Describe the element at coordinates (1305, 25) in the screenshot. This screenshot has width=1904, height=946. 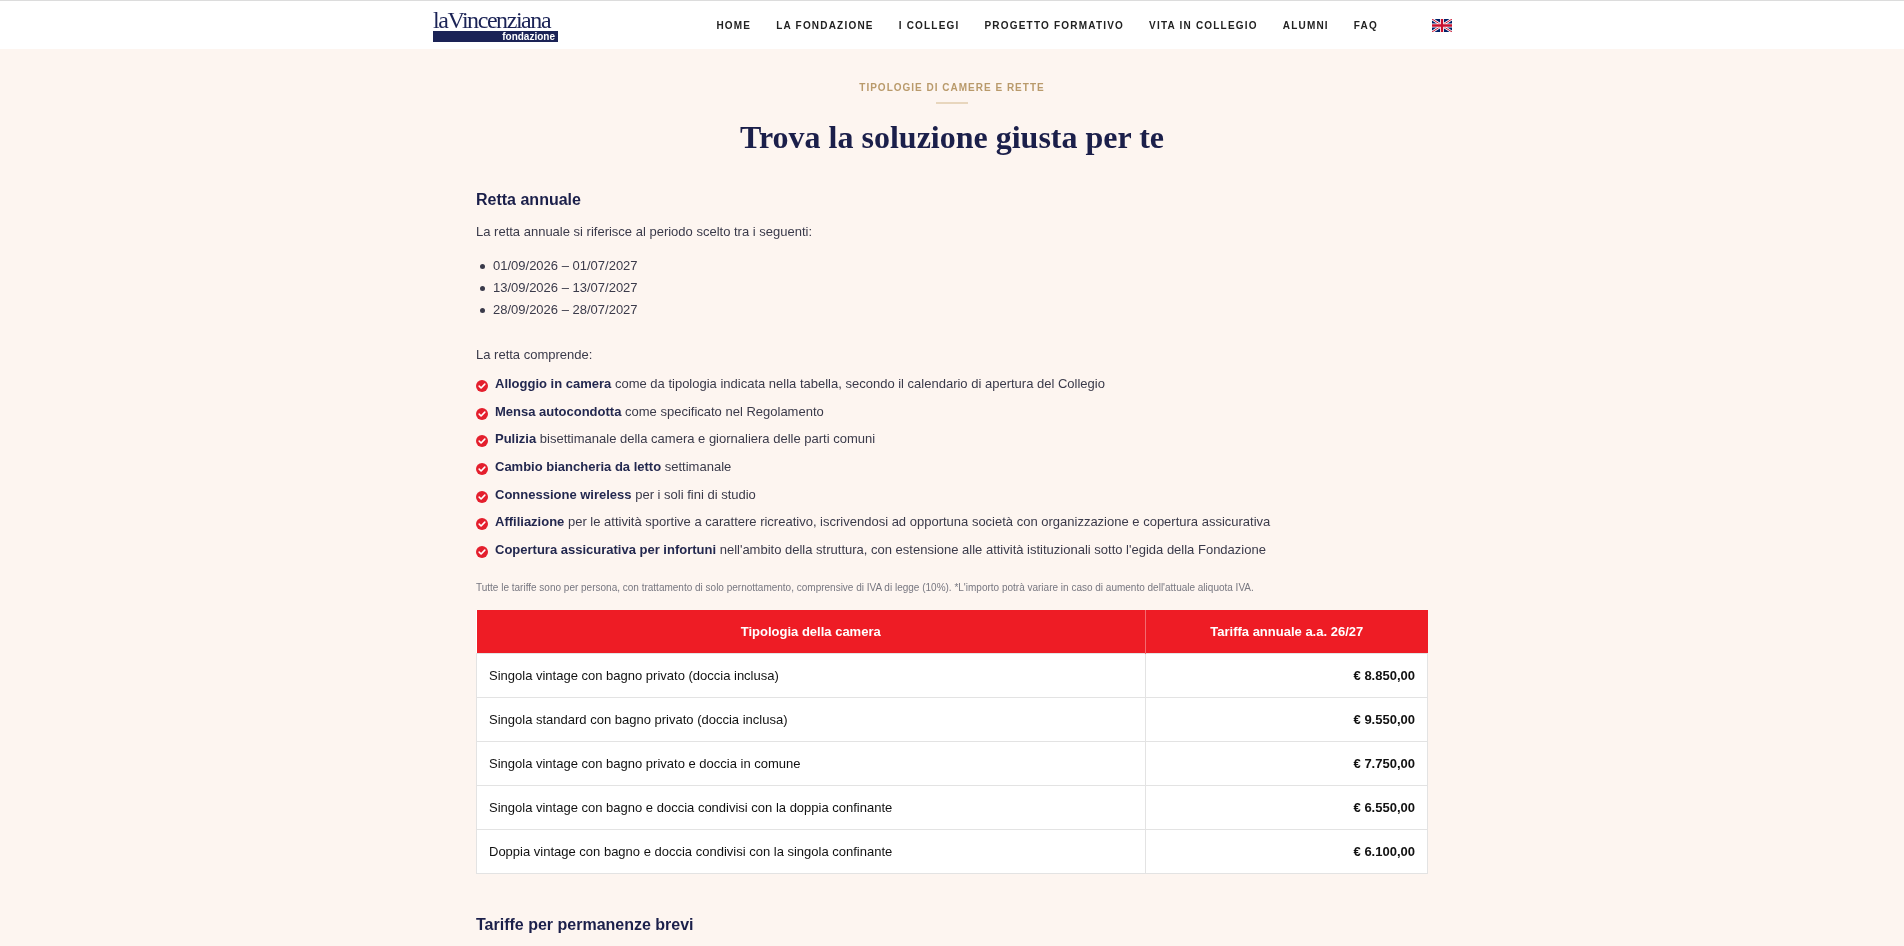
I see `nav-link: ALUMNI` at that location.